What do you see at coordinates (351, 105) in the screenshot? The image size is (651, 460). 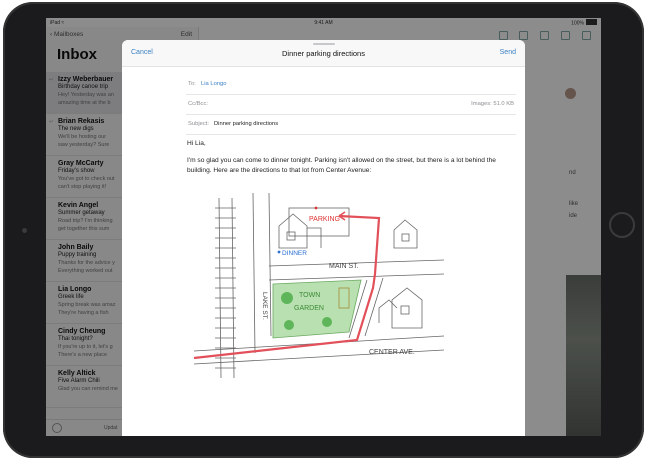 I see `cc-bcc-field: Cc/Bcc: Images: 51.0 KB` at bounding box center [351, 105].